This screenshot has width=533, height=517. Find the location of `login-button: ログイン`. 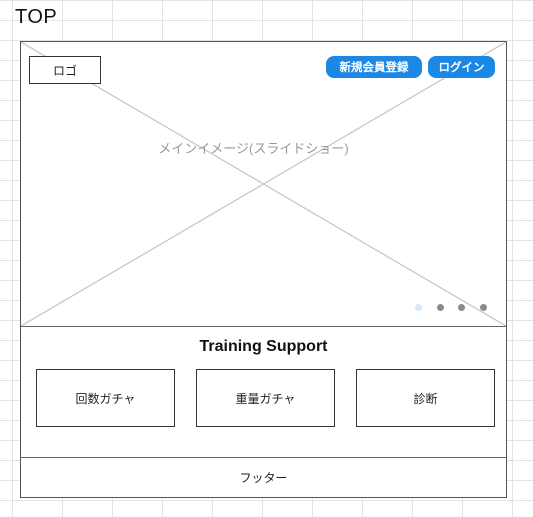

login-button: ログイン is located at coordinates (461, 67).